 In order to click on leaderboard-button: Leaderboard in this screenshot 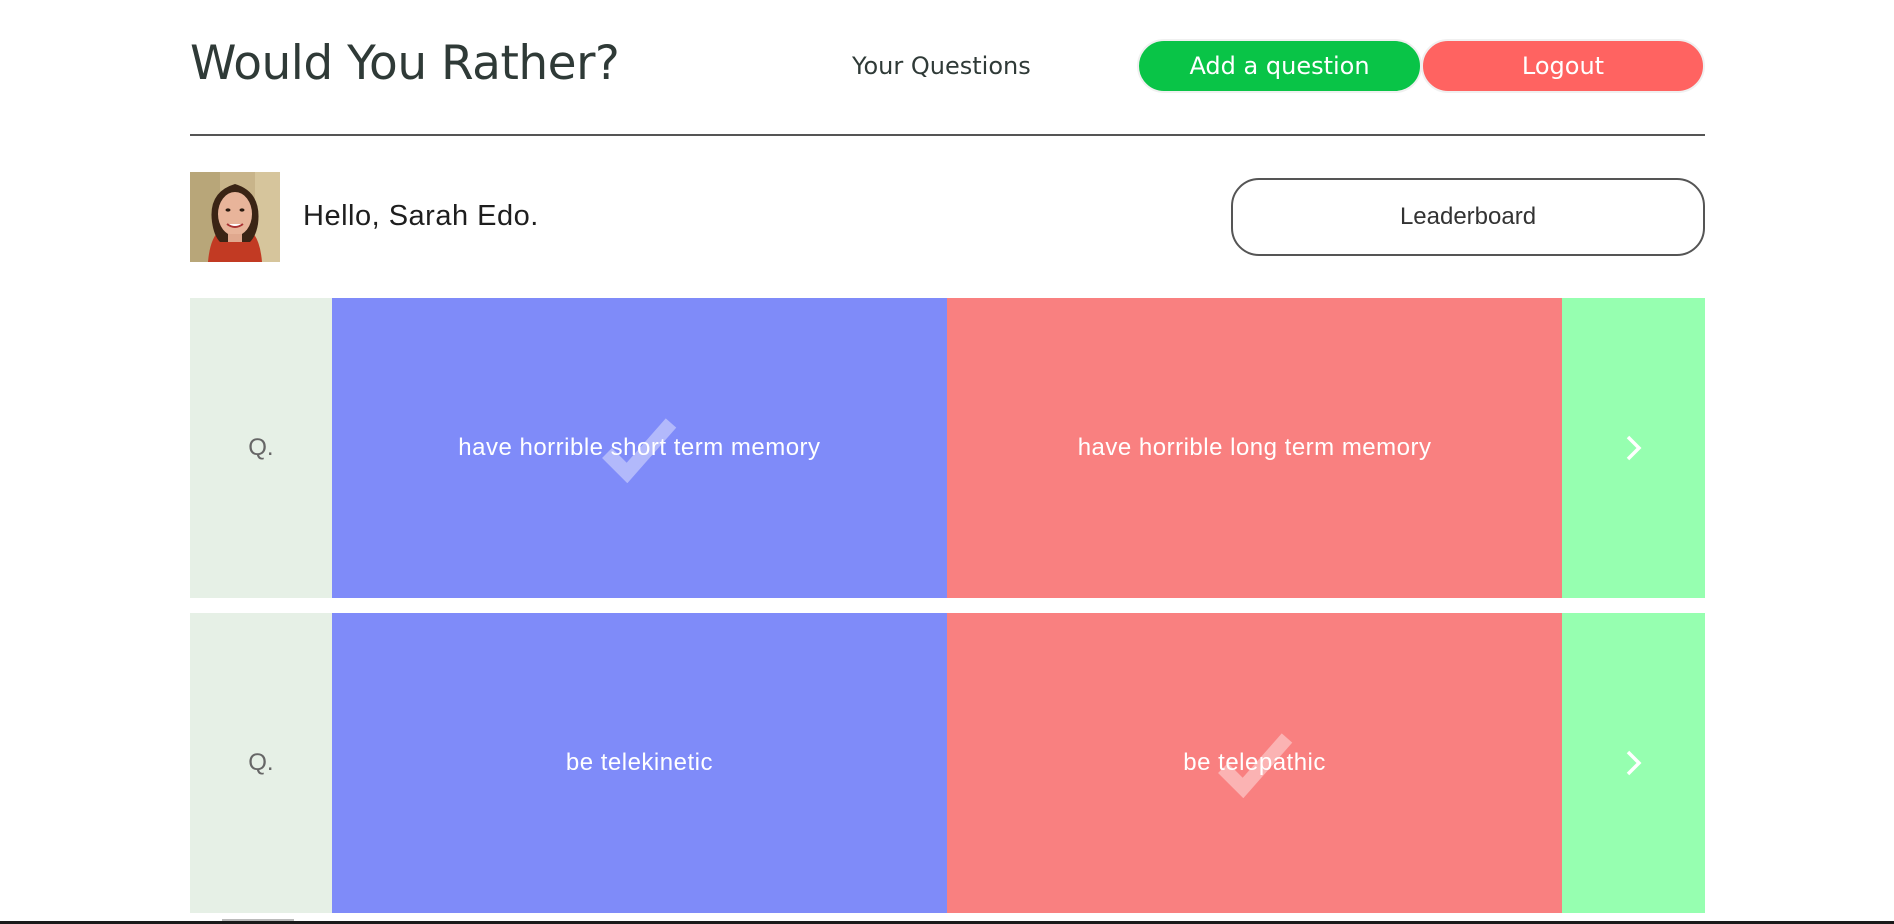, I will do `click(1468, 217)`.